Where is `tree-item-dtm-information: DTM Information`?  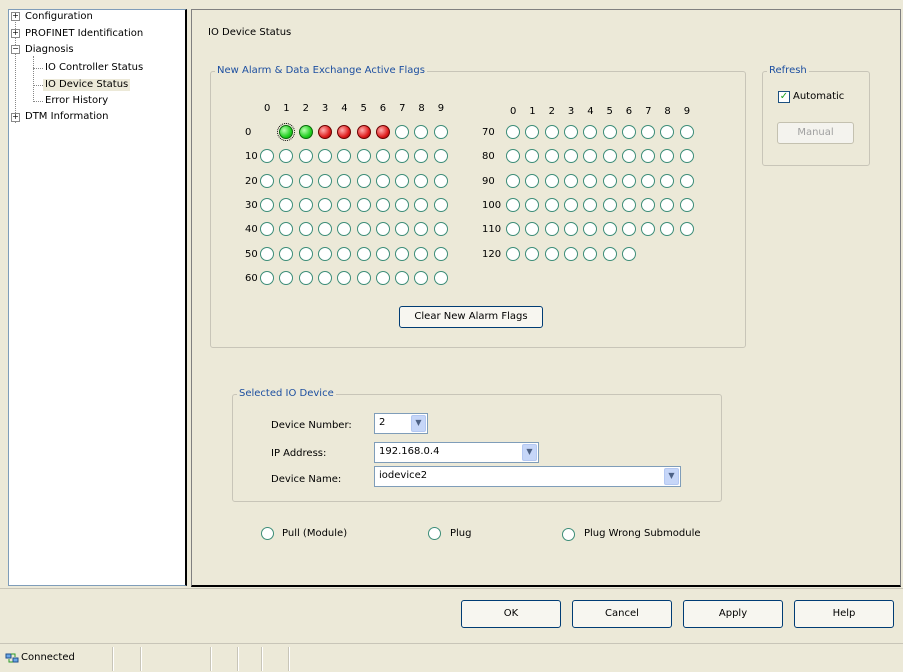 tree-item-dtm-information: DTM Information is located at coordinates (67, 117).